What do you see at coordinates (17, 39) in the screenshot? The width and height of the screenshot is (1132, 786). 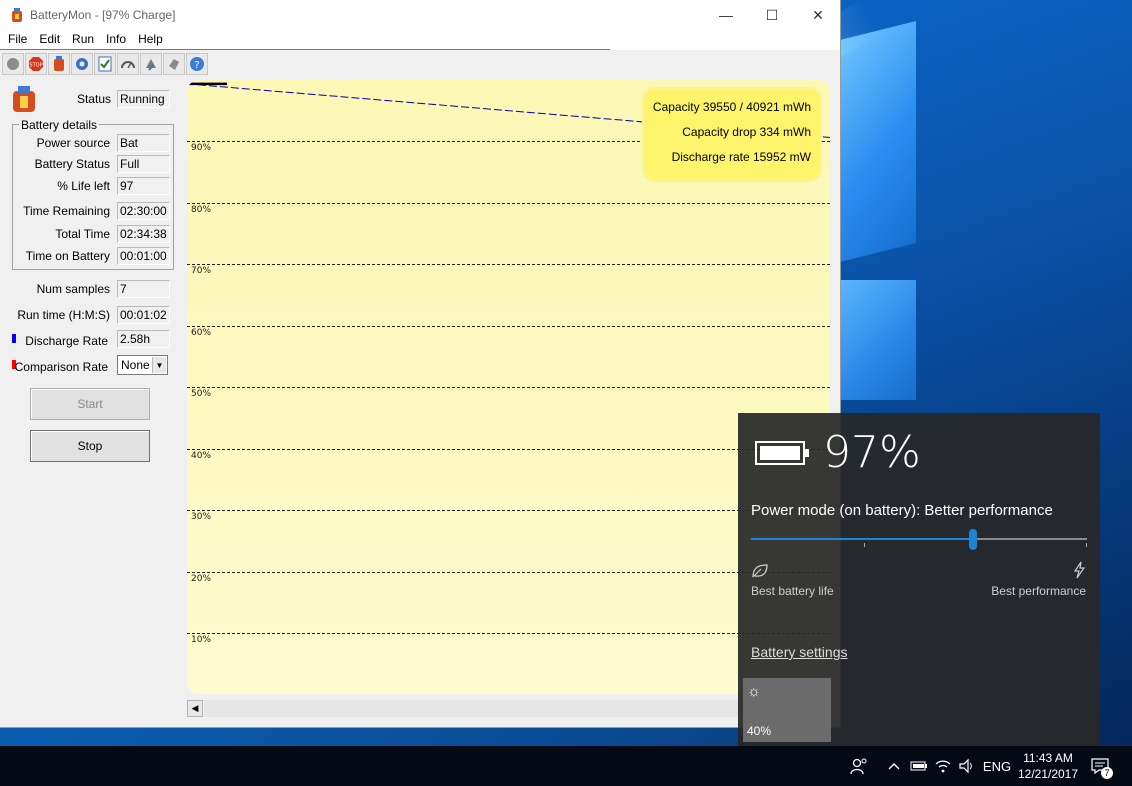 I see `menu-file: File` at bounding box center [17, 39].